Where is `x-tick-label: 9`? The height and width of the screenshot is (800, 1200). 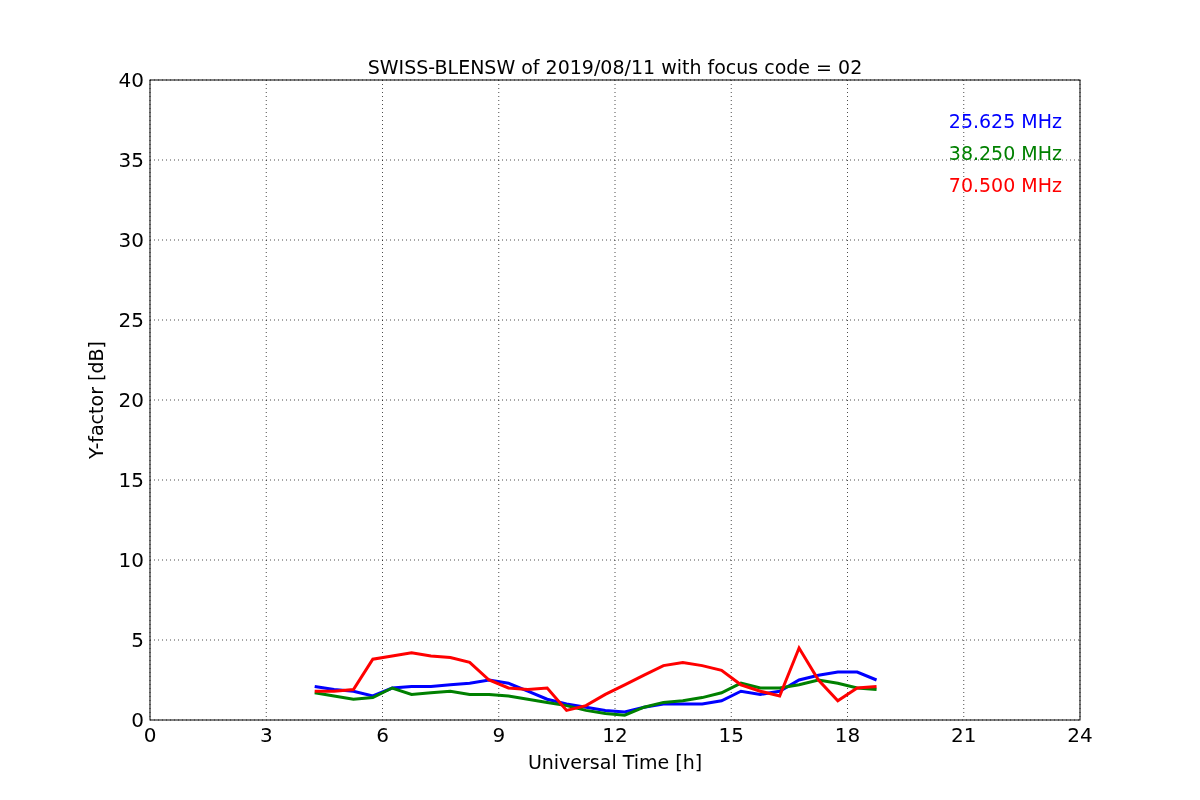 x-tick-label: 9 is located at coordinates (499, 735).